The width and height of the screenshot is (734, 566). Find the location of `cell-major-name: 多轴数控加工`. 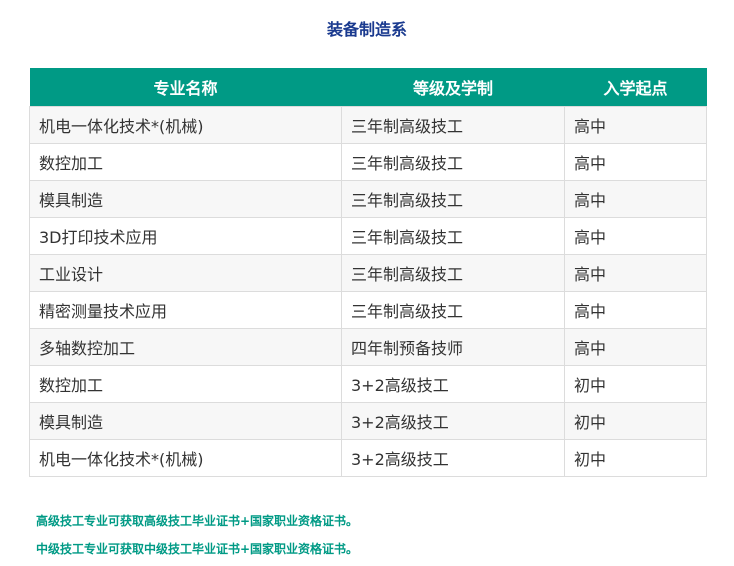

cell-major-name: 多轴数控加工 is located at coordinates (185, 347).